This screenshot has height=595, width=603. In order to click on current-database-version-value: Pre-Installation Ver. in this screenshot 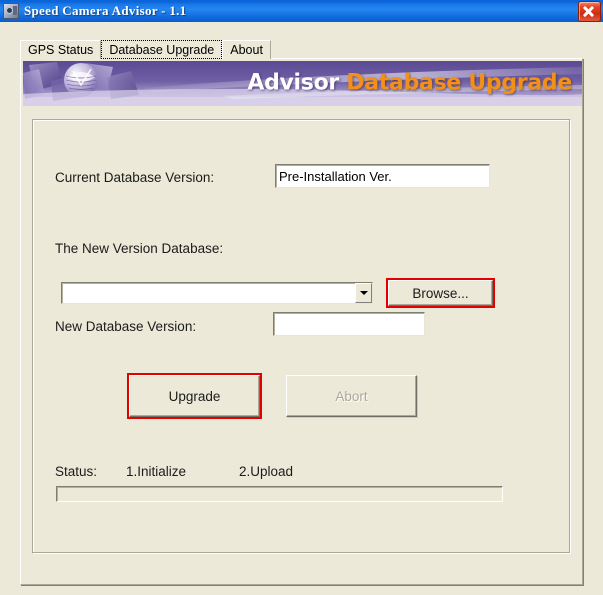, I will do `click(335, 176)`.